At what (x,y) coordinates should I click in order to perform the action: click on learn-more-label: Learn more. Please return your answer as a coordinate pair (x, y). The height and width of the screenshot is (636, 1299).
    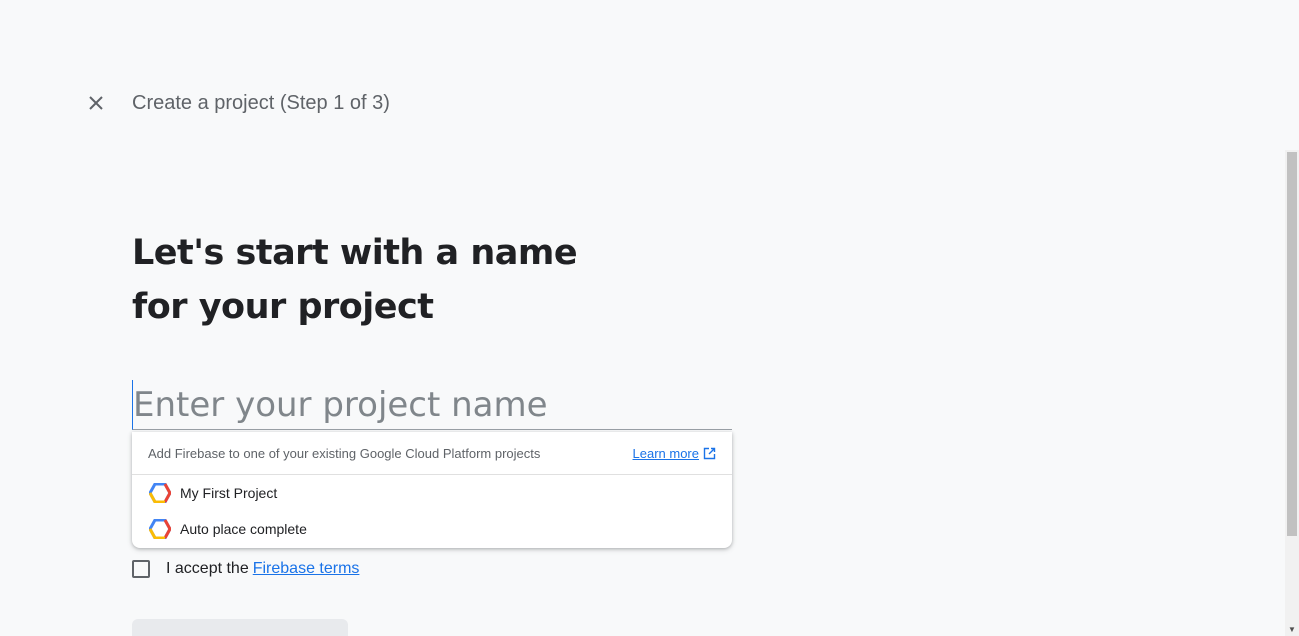
    Looking at the image, I should click on (665, 453).